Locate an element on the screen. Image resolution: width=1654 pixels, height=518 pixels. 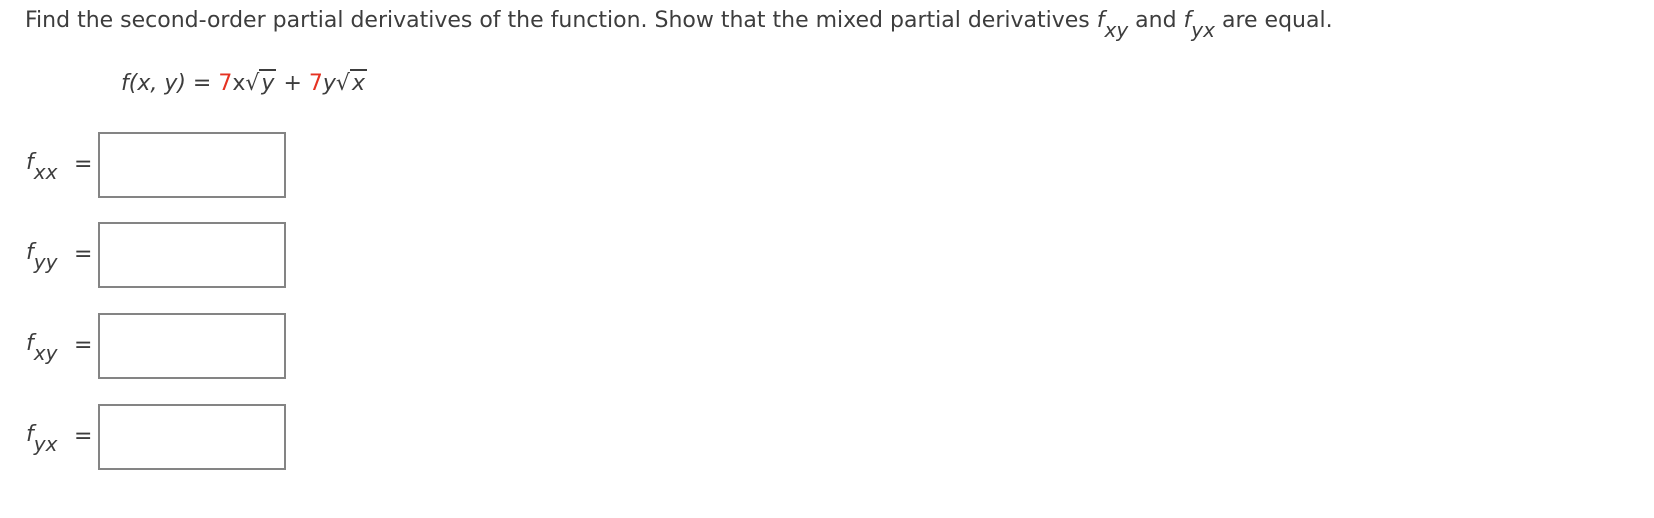
coefficient-2: 7 is located at coordinates (315, 83).